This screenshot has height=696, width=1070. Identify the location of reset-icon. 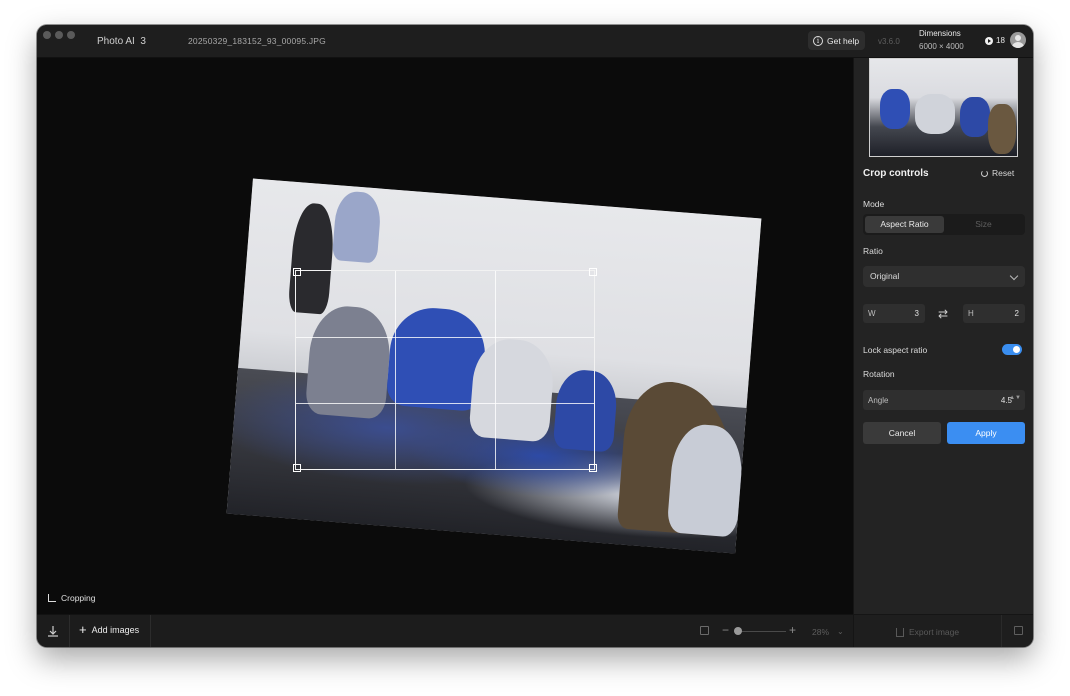
(984, 173).